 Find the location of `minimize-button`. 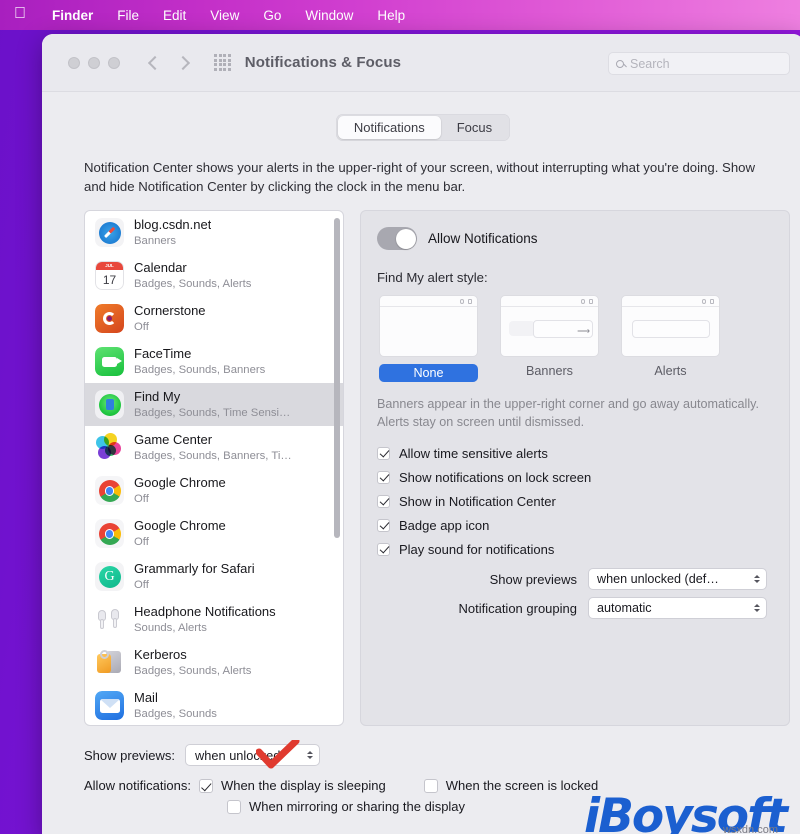

minimize-button is located at coordinates (94, 62).